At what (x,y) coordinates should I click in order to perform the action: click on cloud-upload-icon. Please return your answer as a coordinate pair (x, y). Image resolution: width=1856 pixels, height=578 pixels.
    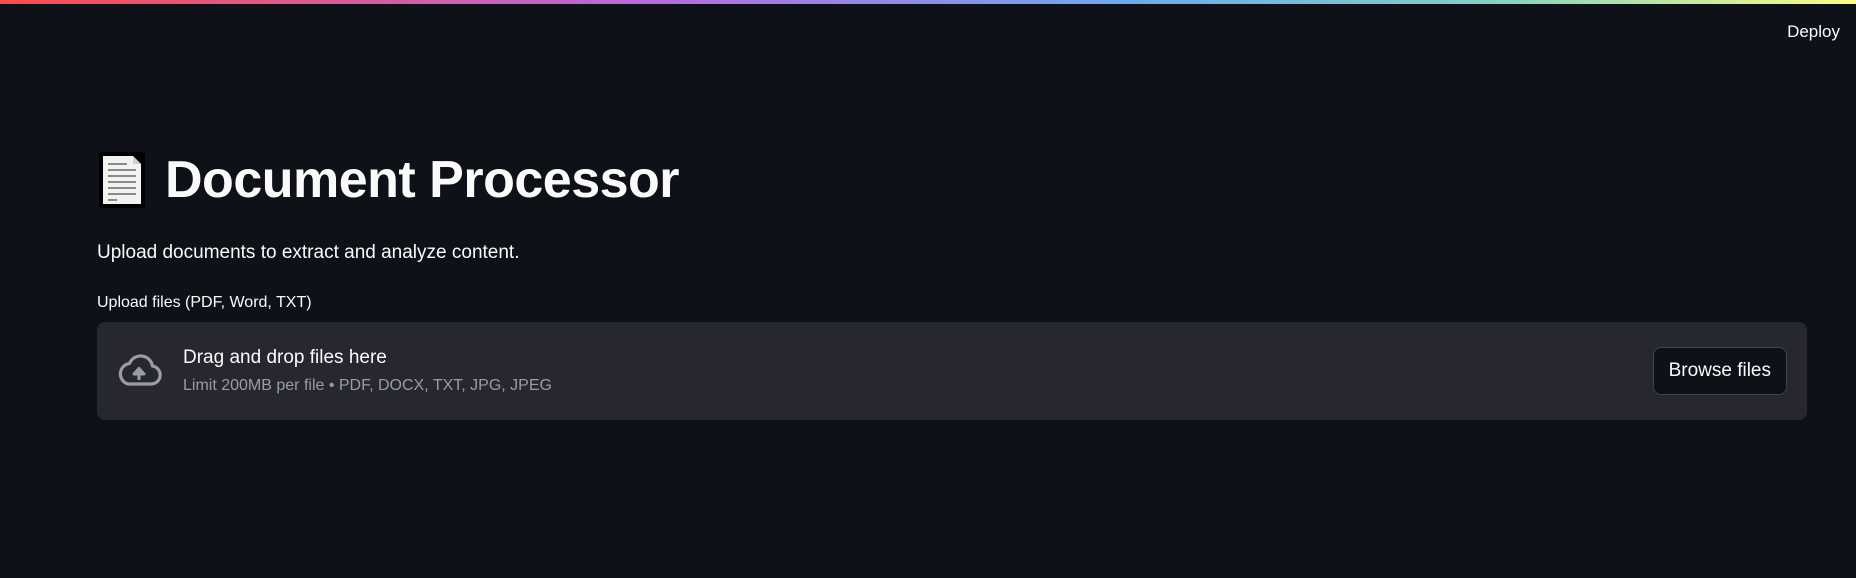
    Looking at the image, I should click on (140, 370).